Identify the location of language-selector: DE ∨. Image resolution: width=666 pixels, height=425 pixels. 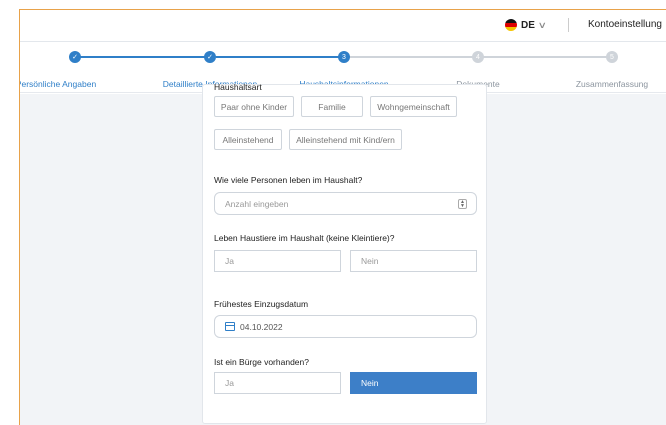
(526, 25).